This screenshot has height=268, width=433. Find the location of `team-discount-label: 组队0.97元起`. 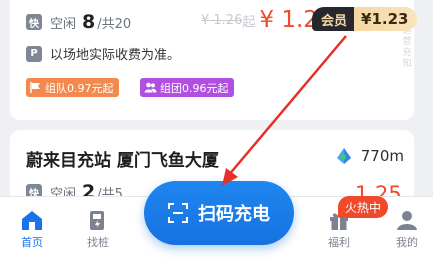

team-discount-label: 组队0.97元起 is located at coordinates (79, 88).